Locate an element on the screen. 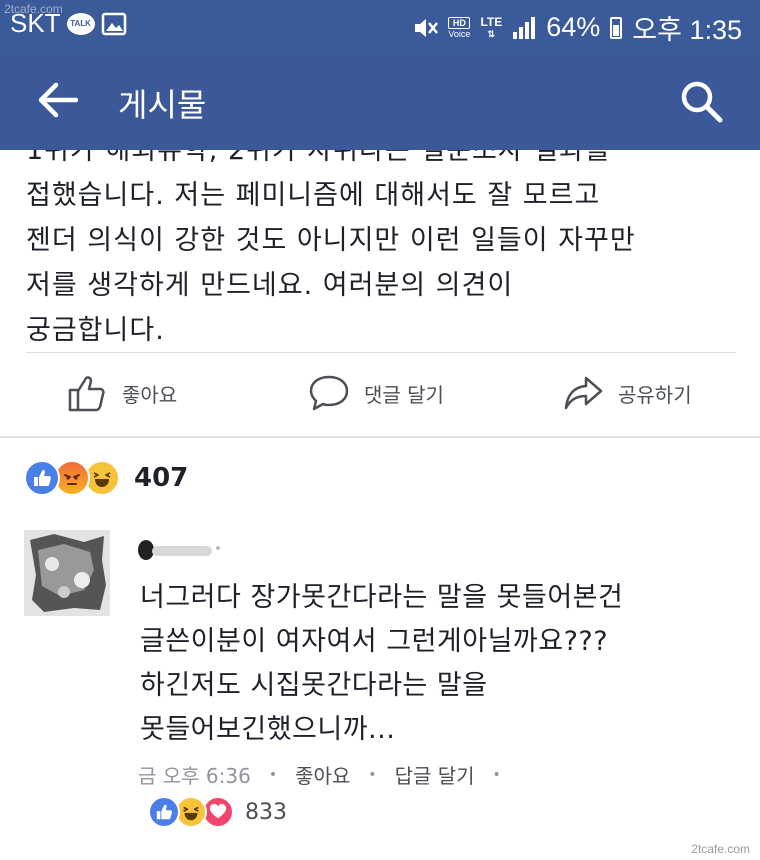 The width and height of the screenshot is (760, 860). post-line: 궁금합니다. is located at coordinates (95, 330).